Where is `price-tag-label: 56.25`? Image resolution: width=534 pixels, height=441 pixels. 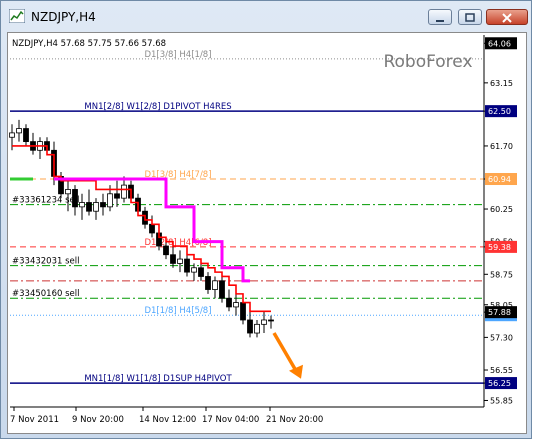
price-tag-label: 56.25 is located at coordinates (499, 383).